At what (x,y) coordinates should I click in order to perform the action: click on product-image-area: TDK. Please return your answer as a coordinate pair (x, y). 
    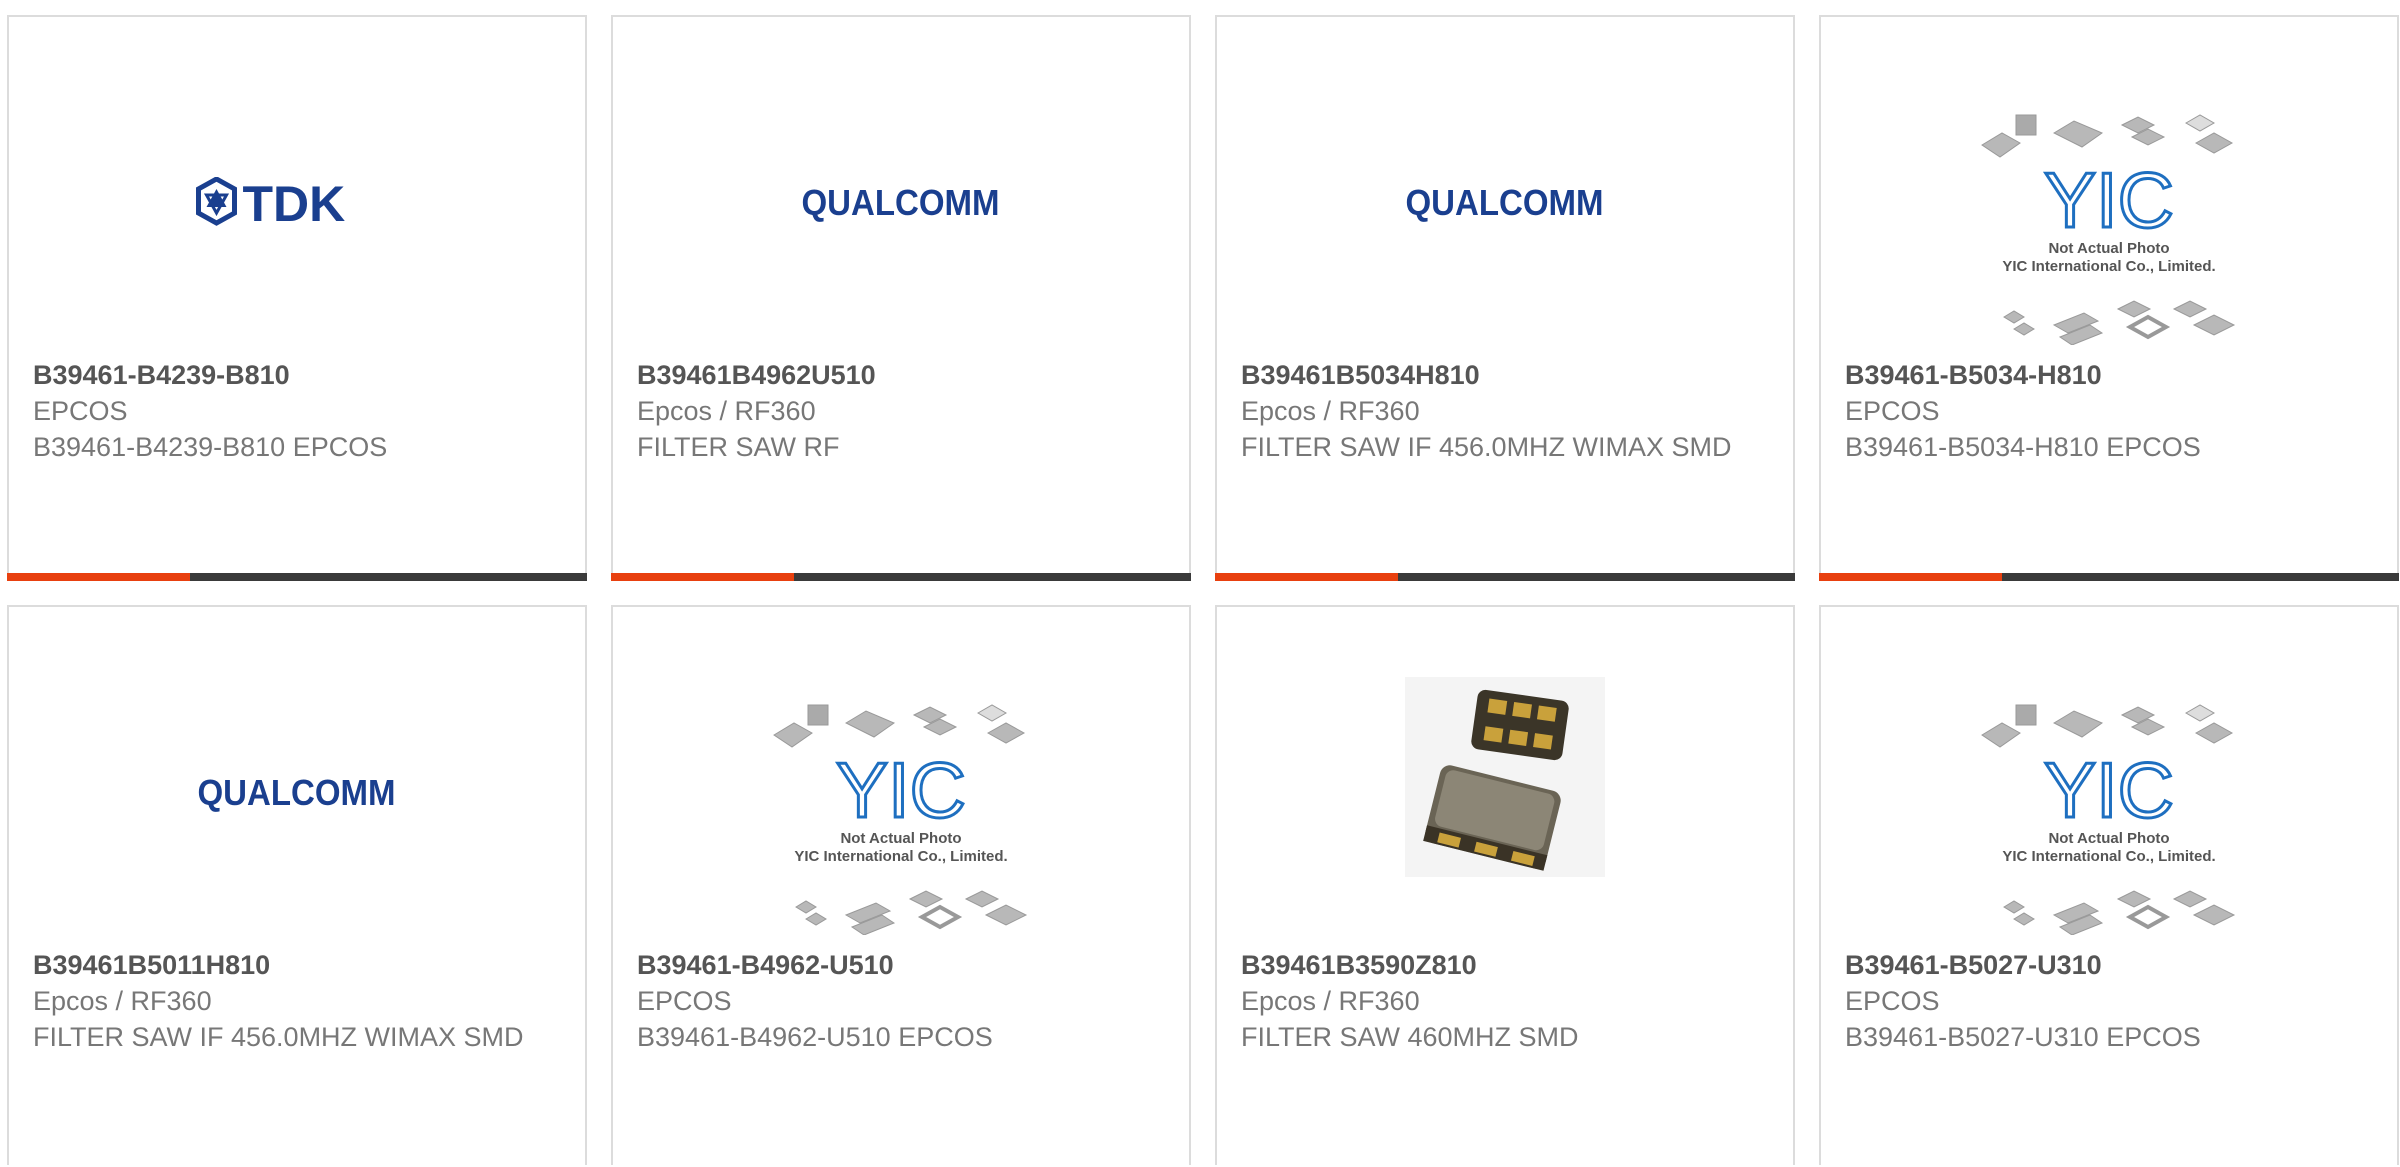
    Looking at the image, I should click on (297, 189).